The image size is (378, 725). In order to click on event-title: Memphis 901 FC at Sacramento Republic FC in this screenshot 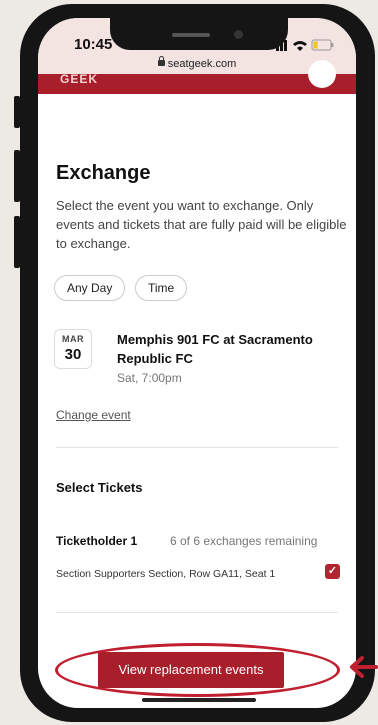, I will do `click(215, 349)`.